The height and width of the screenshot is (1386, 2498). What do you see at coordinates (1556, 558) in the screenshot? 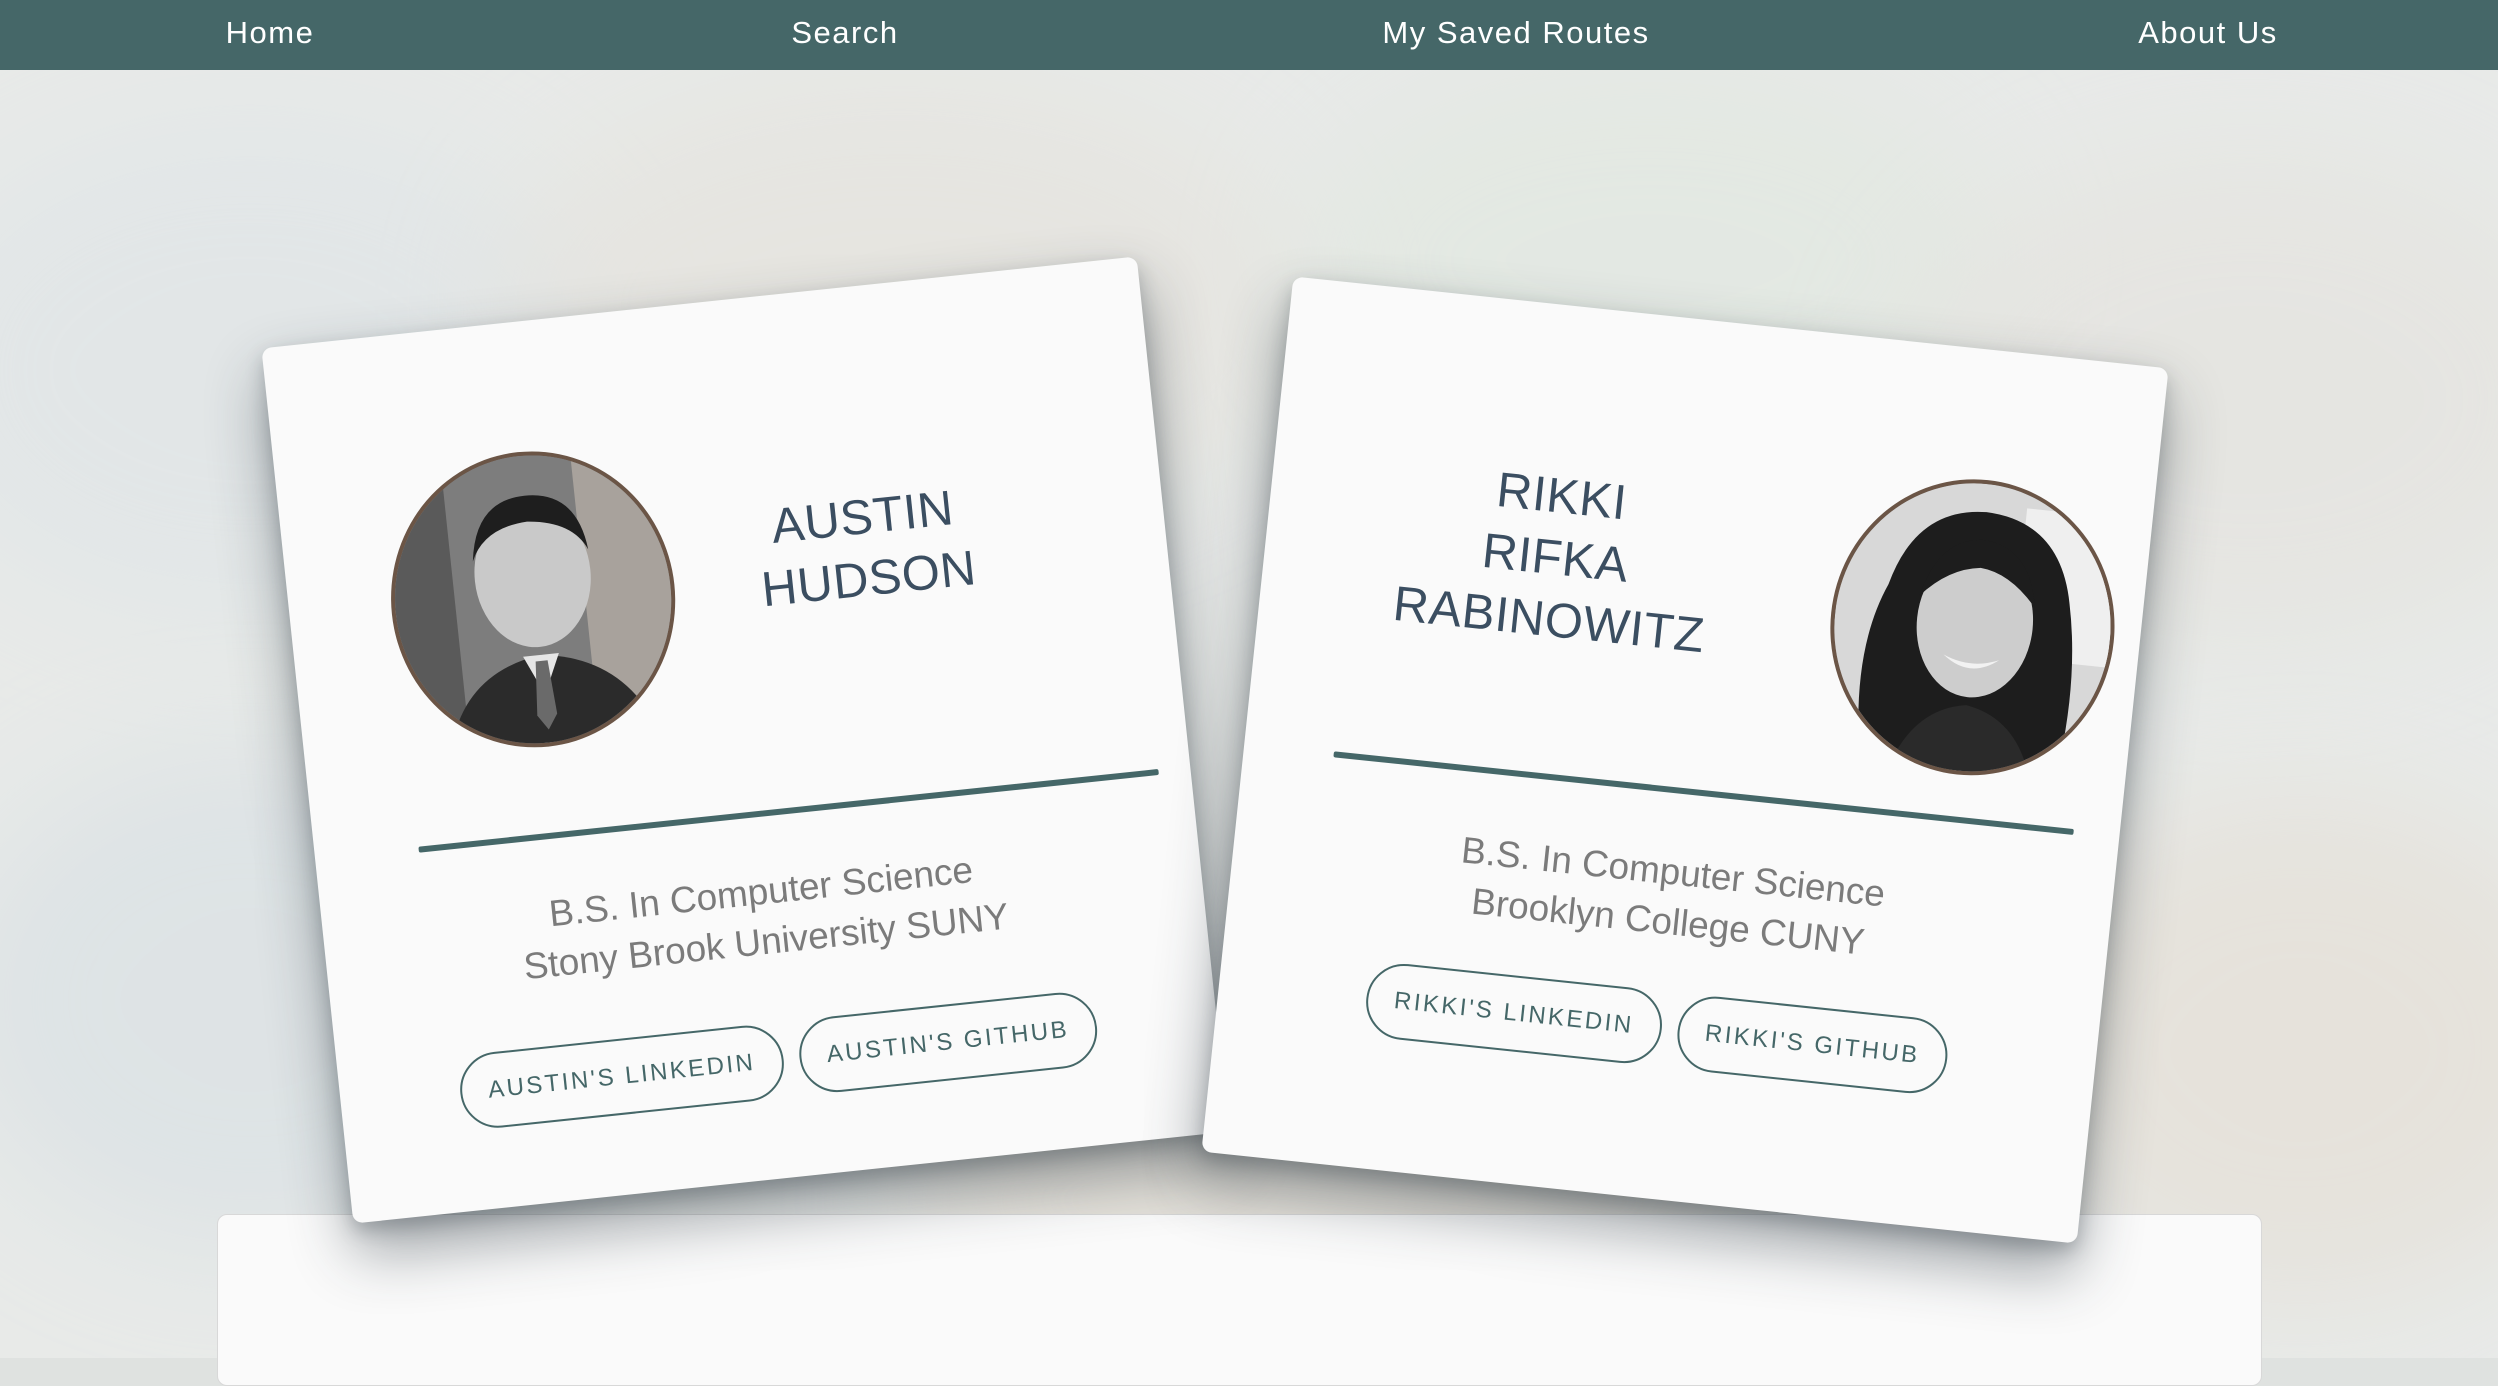
I see `member-name-rikki: RIKKI RIFKA RABINOWITZ` at bounding box center [1556, 558].